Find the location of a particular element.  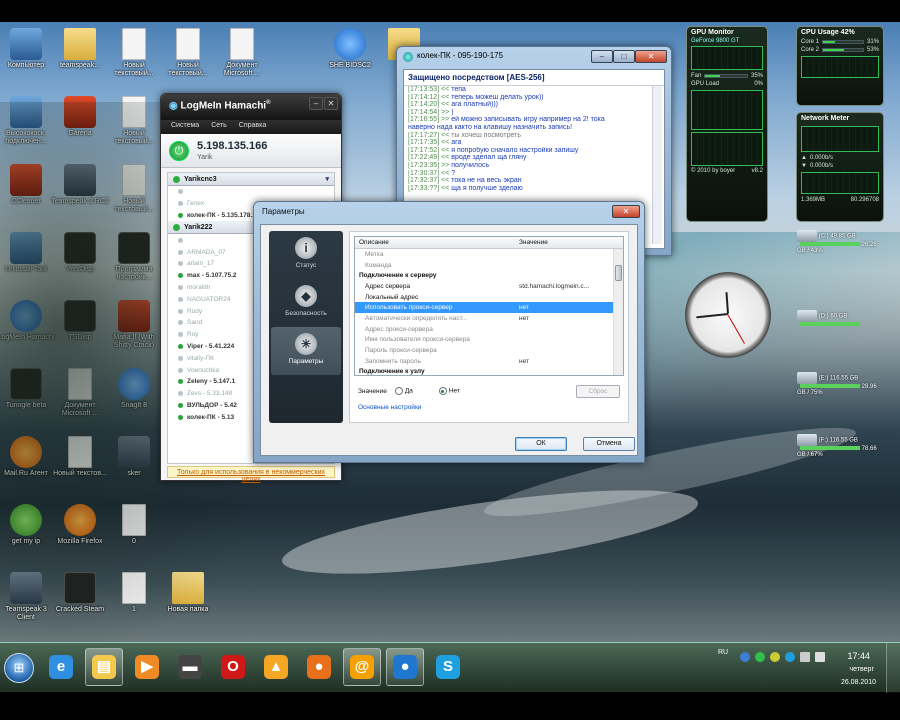

ok-button: ОК is located at coordinates (541, 444).